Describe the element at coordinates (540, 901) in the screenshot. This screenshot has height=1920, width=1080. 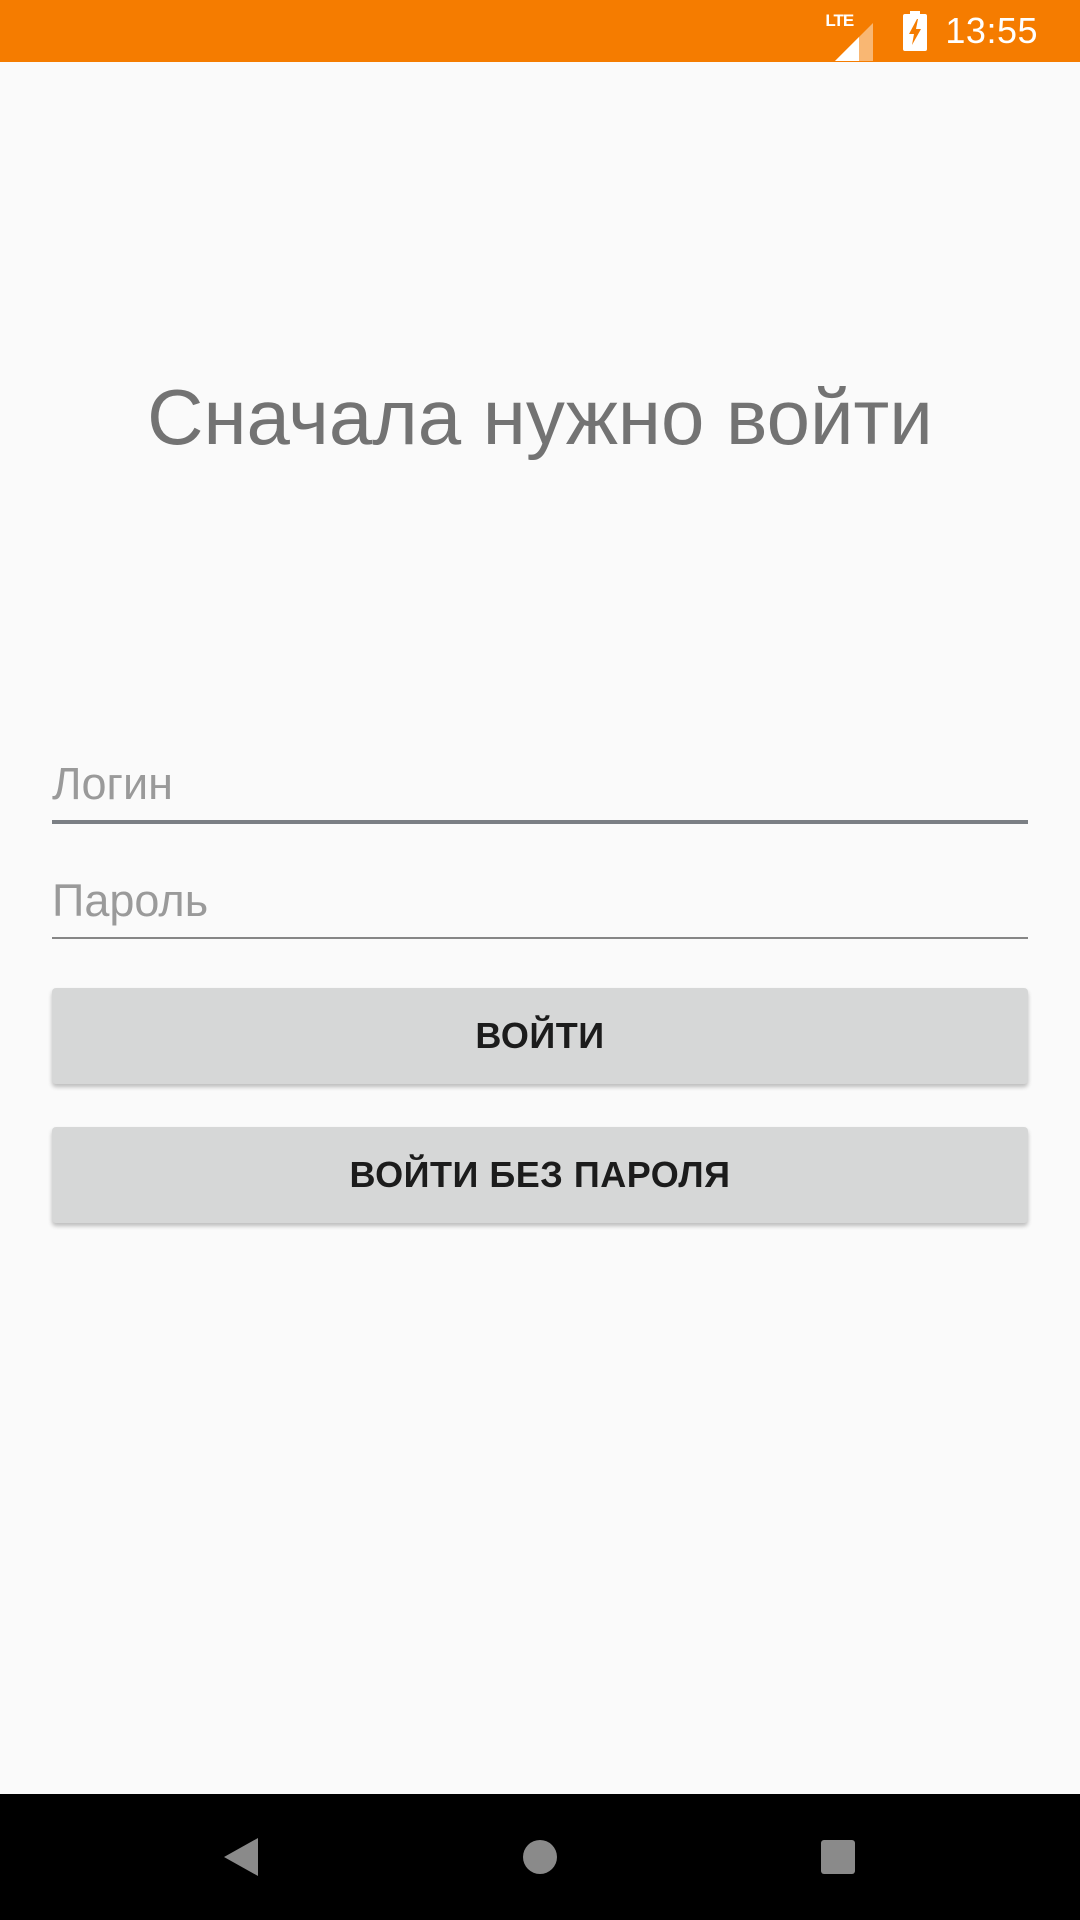
I see `password-input` at that location.